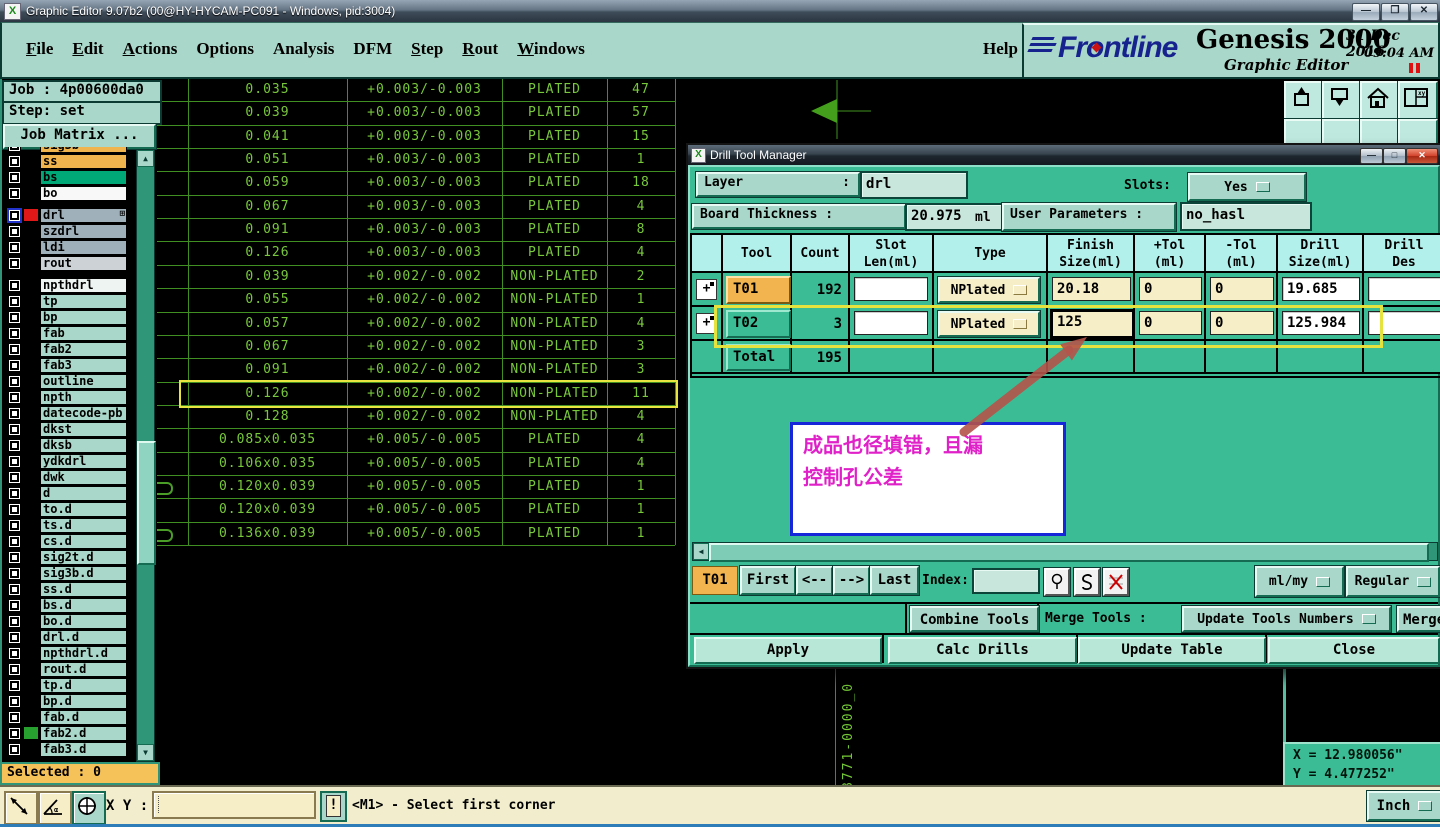 The width and height of the screenshot is (1440, 827). Describe the element at coordinates (1247, 187) in the screenshot. I see `slots-dropdown: Yes` at that location.